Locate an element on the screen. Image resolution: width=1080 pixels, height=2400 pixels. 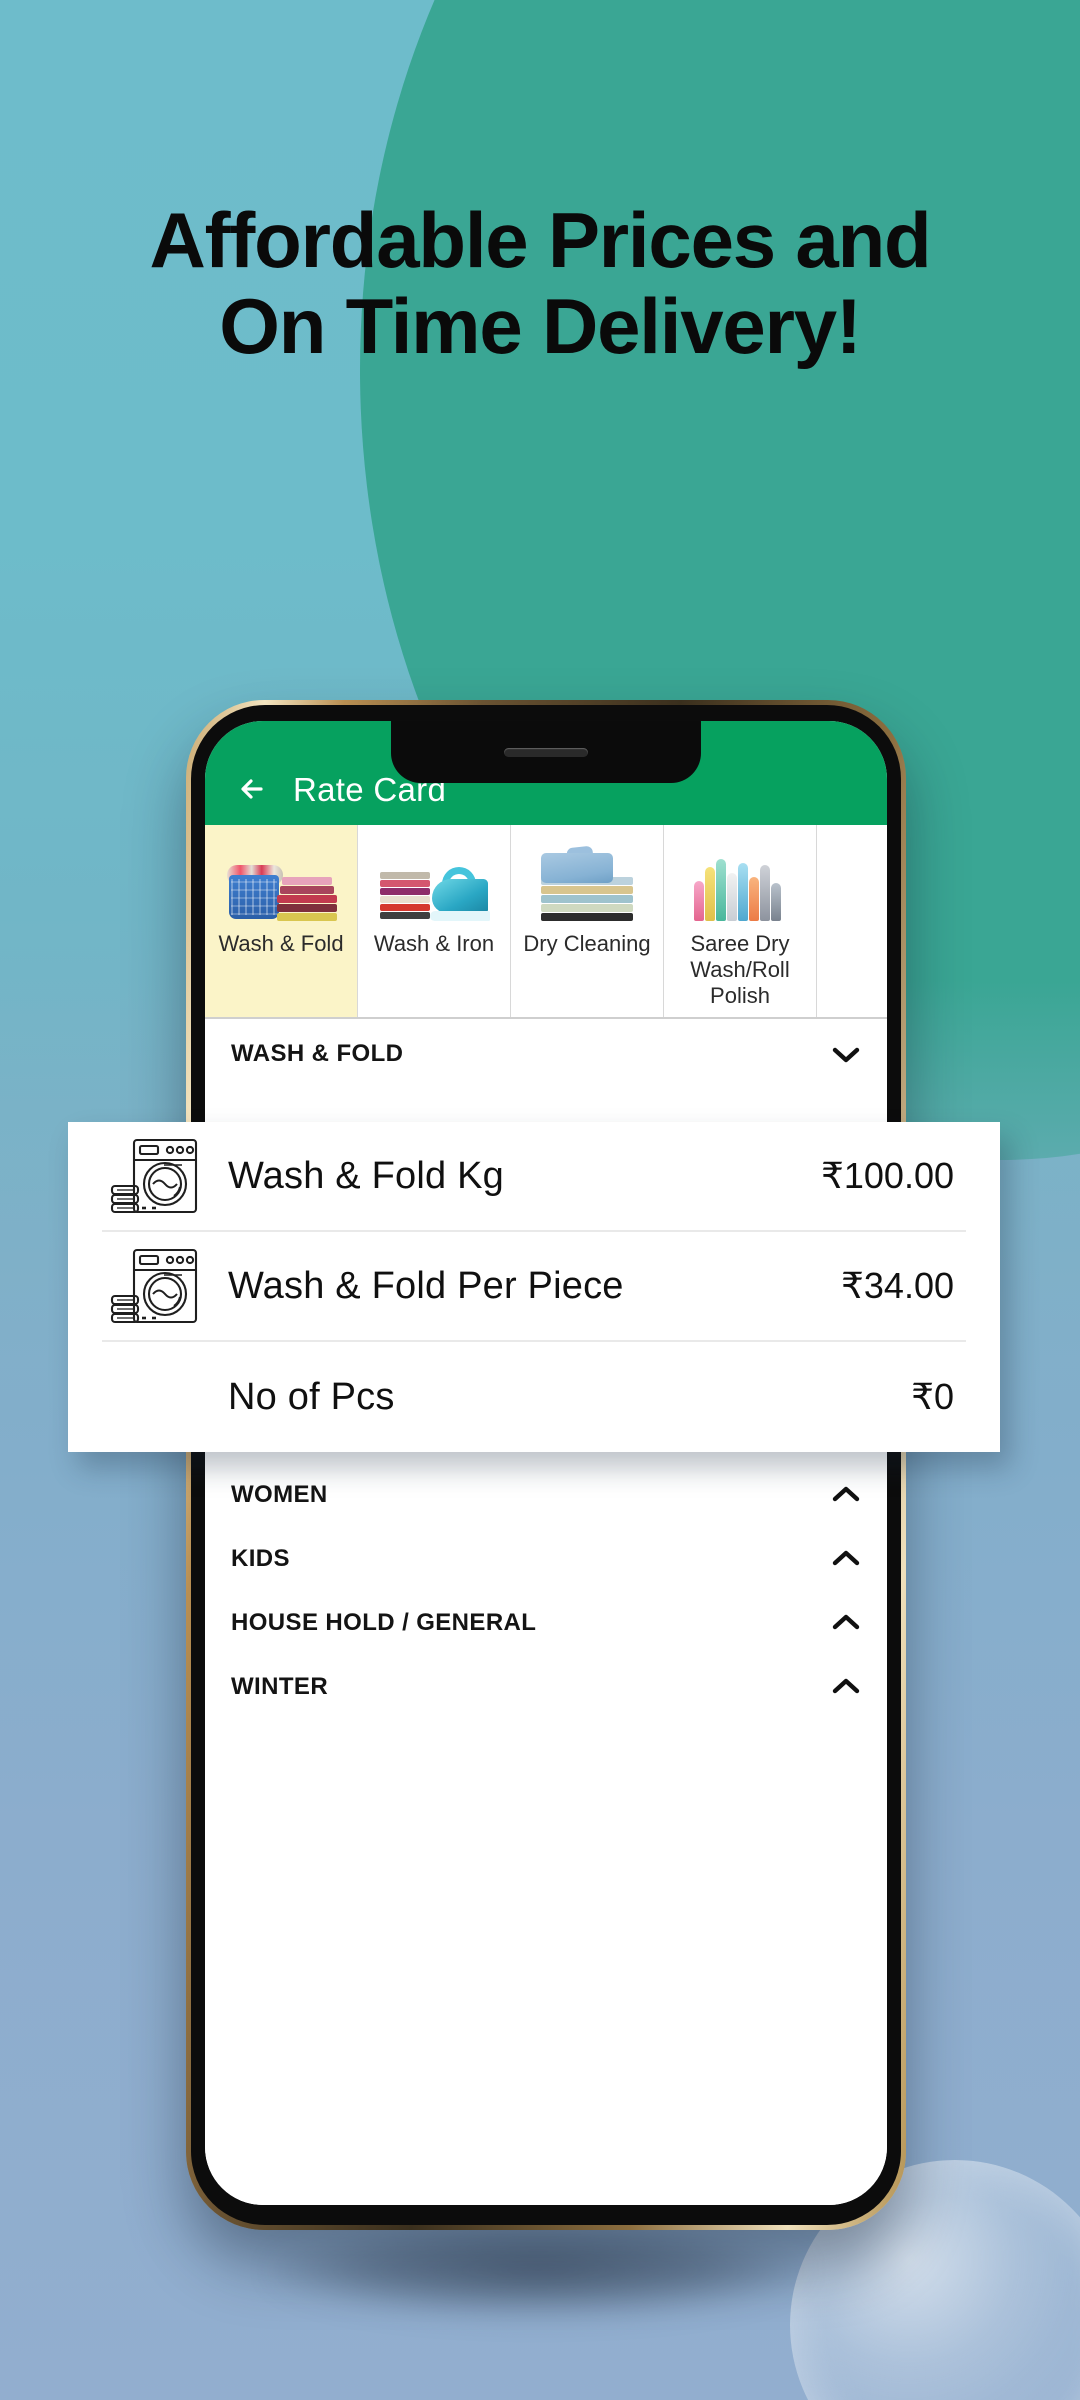
price-item-value: ₹100.00 is located at coordinates (887, 1175).